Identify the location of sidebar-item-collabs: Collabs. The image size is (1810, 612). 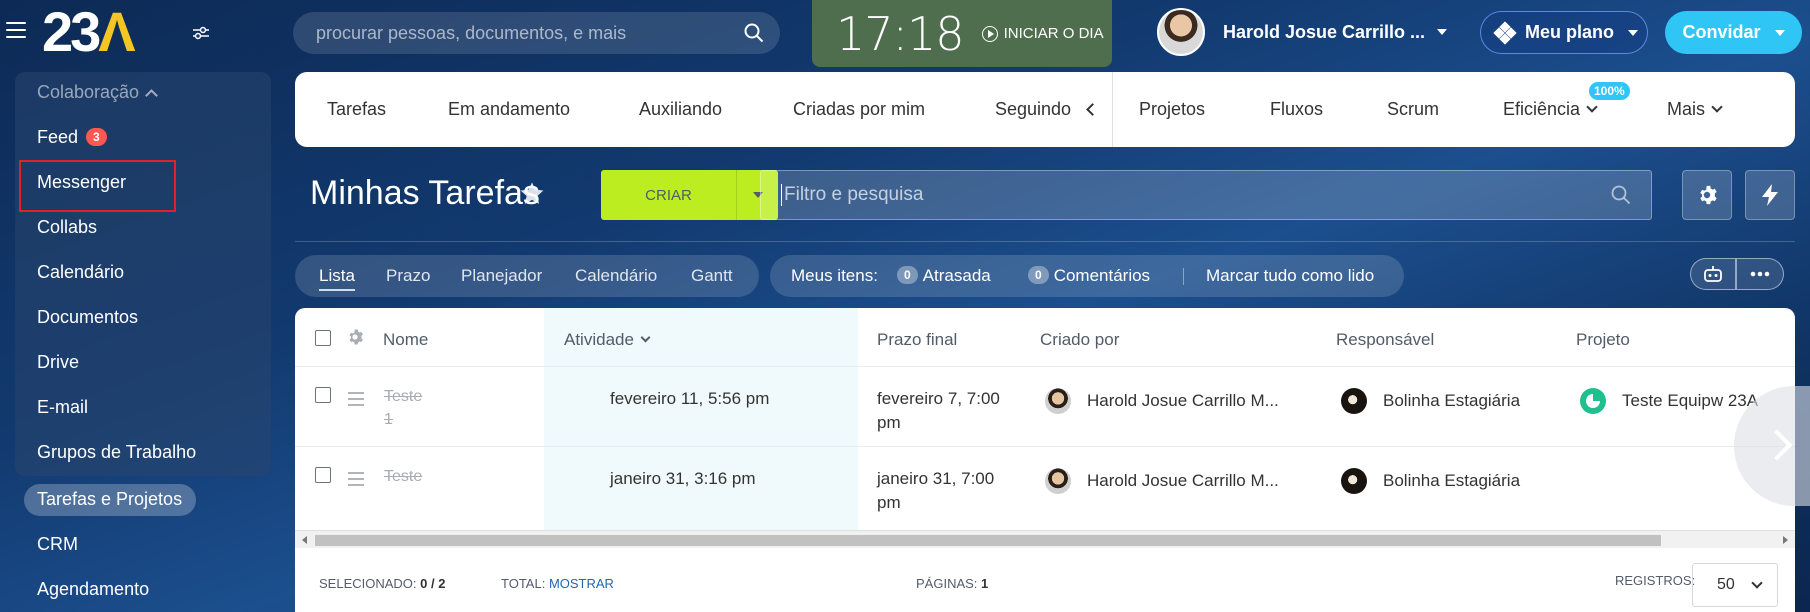
(67, 227).